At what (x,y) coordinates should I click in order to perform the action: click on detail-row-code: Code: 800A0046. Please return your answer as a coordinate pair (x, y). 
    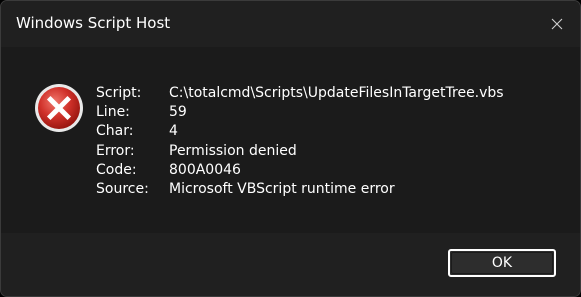
    Looking at the image, I should click on (300, 170).